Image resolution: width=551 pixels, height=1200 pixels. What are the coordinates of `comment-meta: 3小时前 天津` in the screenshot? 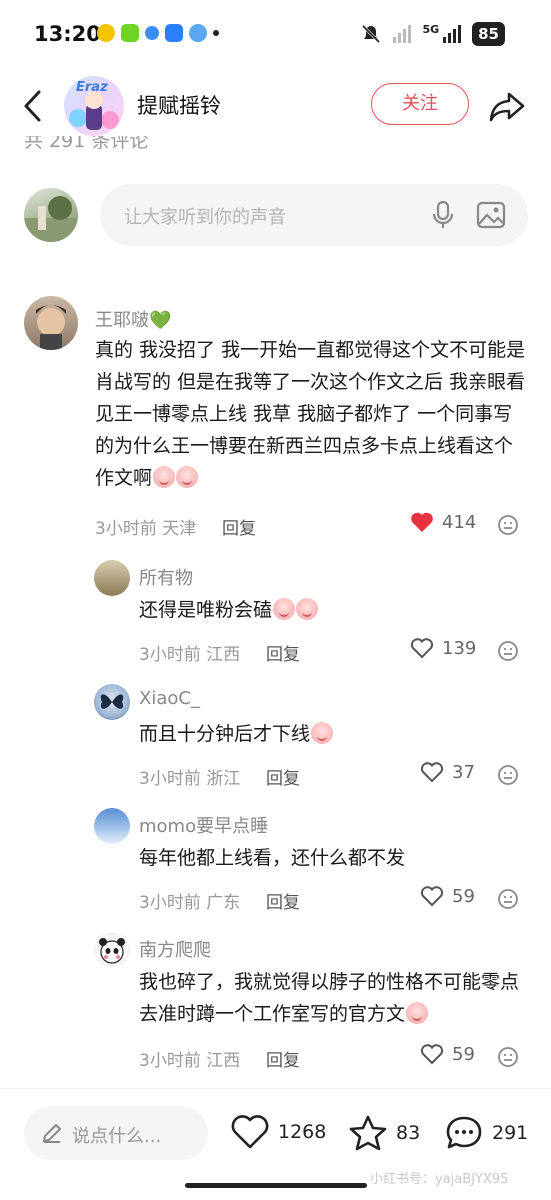 It's located at (145, 526).